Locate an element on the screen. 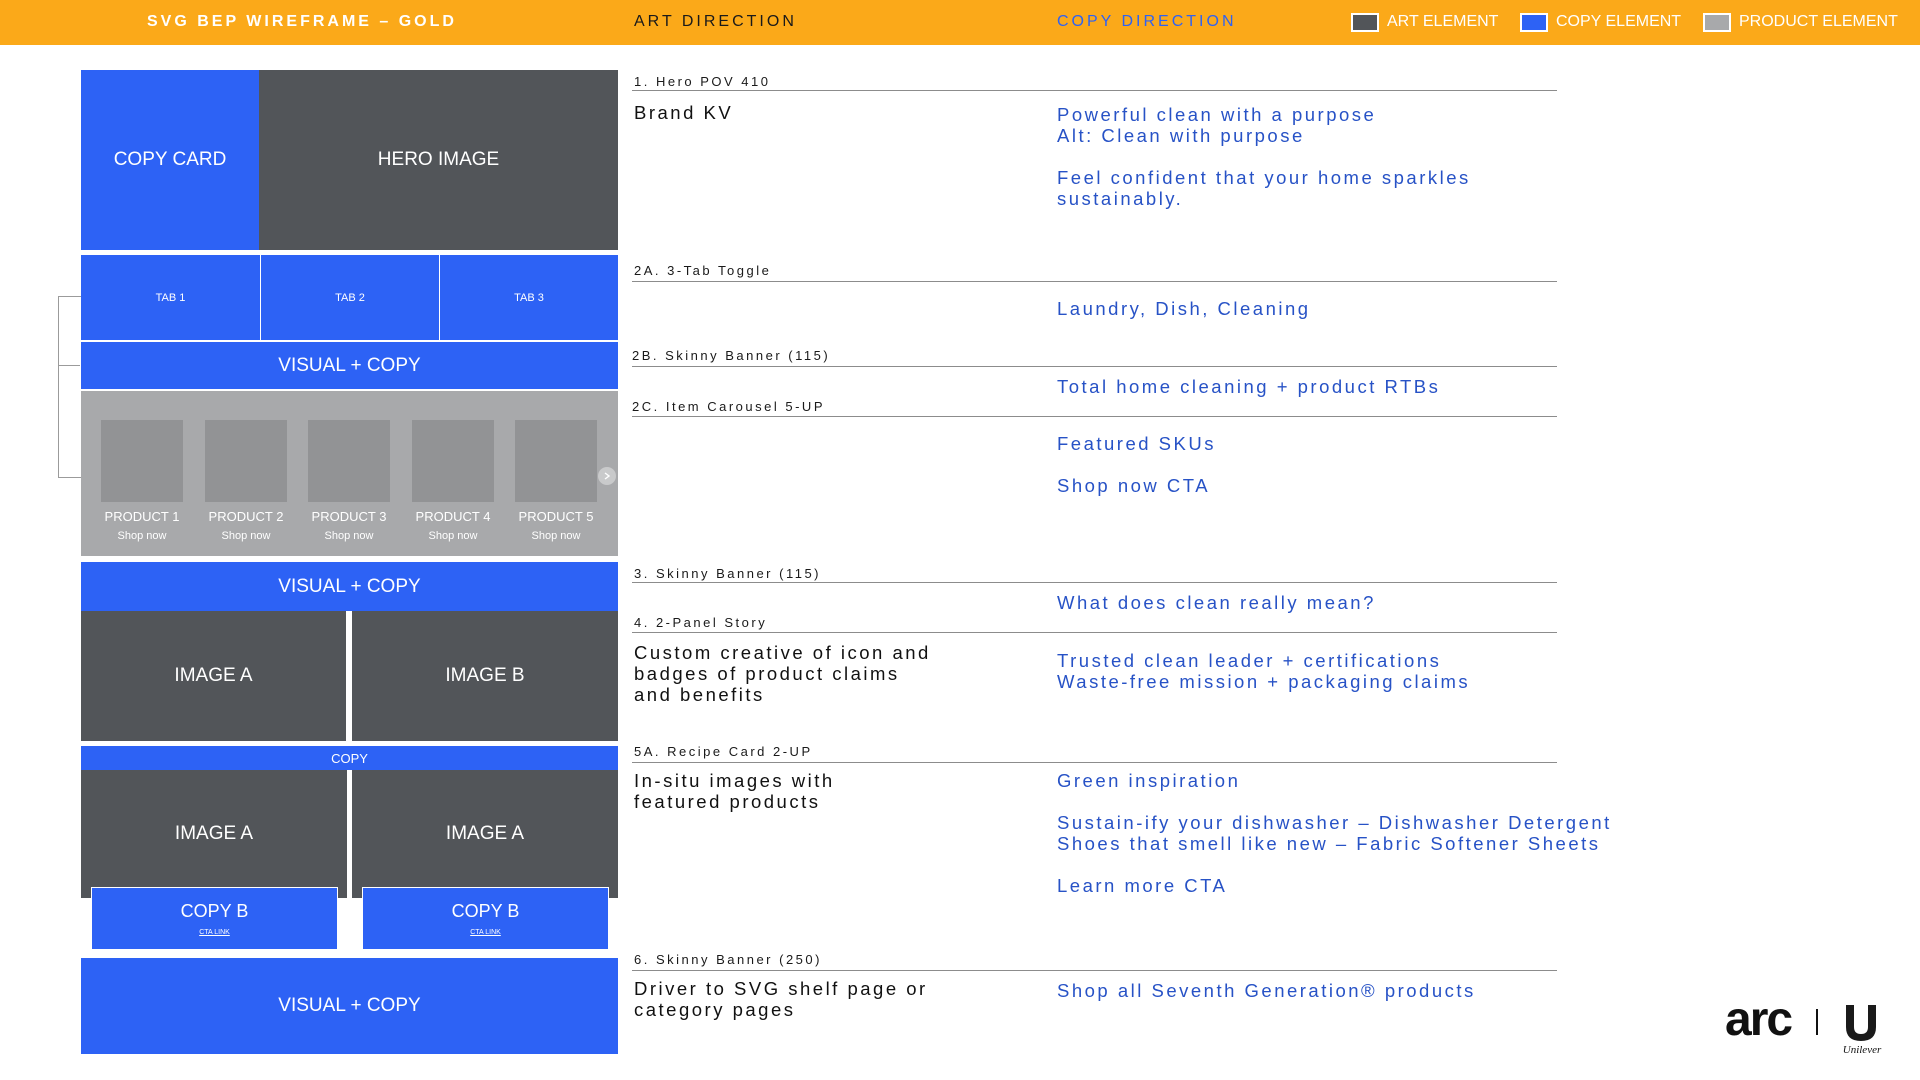 This screenshot has width=1920, height=1080. section-1-label: 1. Hero POV 410 is located at coordinates (702, 81).